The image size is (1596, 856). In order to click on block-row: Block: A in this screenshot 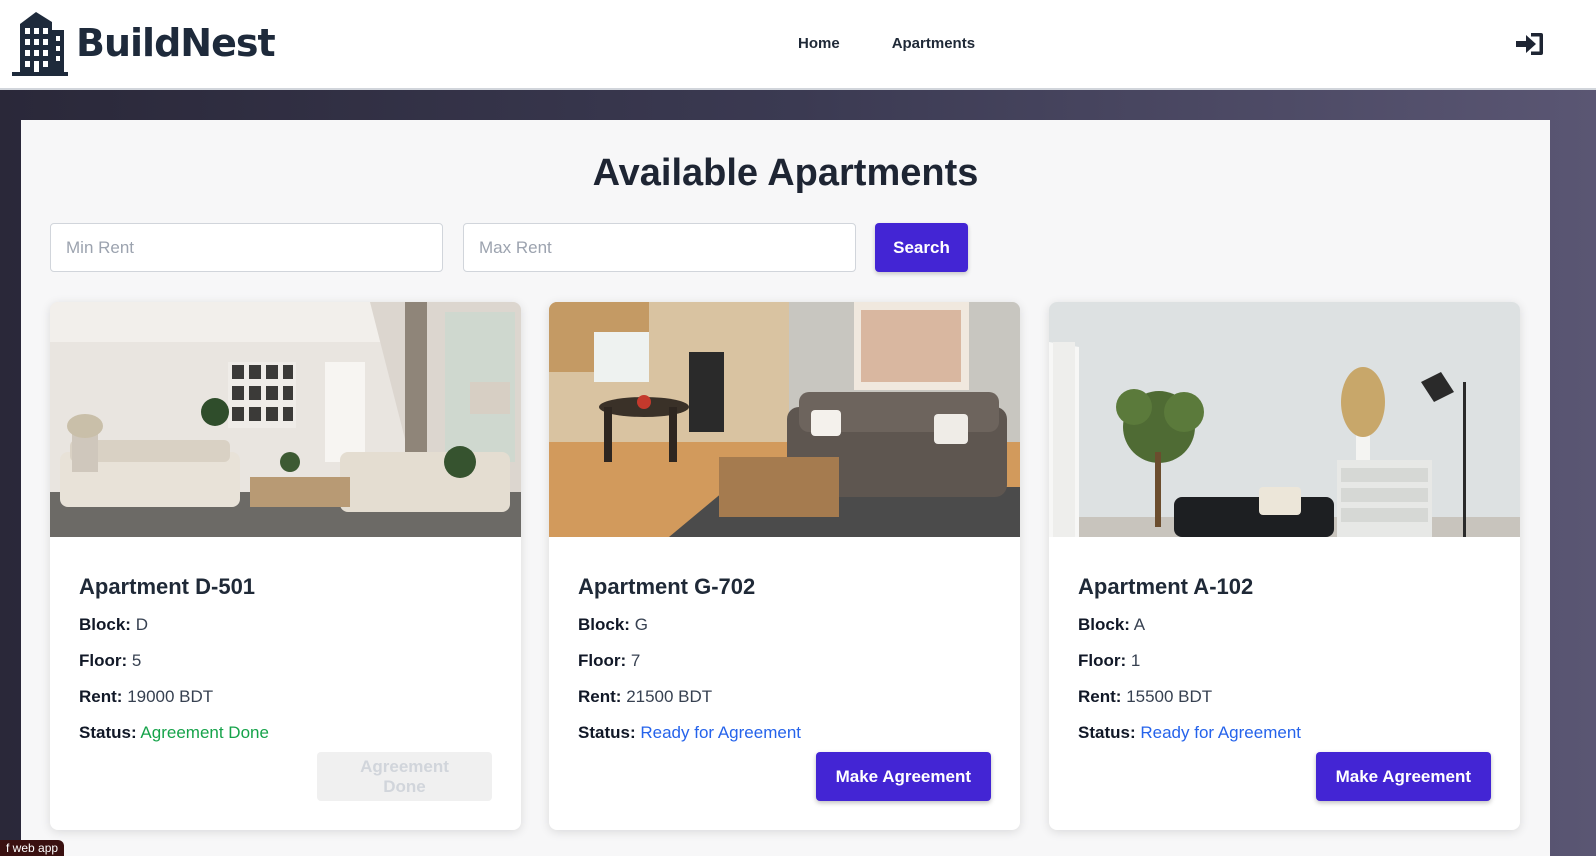, I will do `click(1284, 625)`.